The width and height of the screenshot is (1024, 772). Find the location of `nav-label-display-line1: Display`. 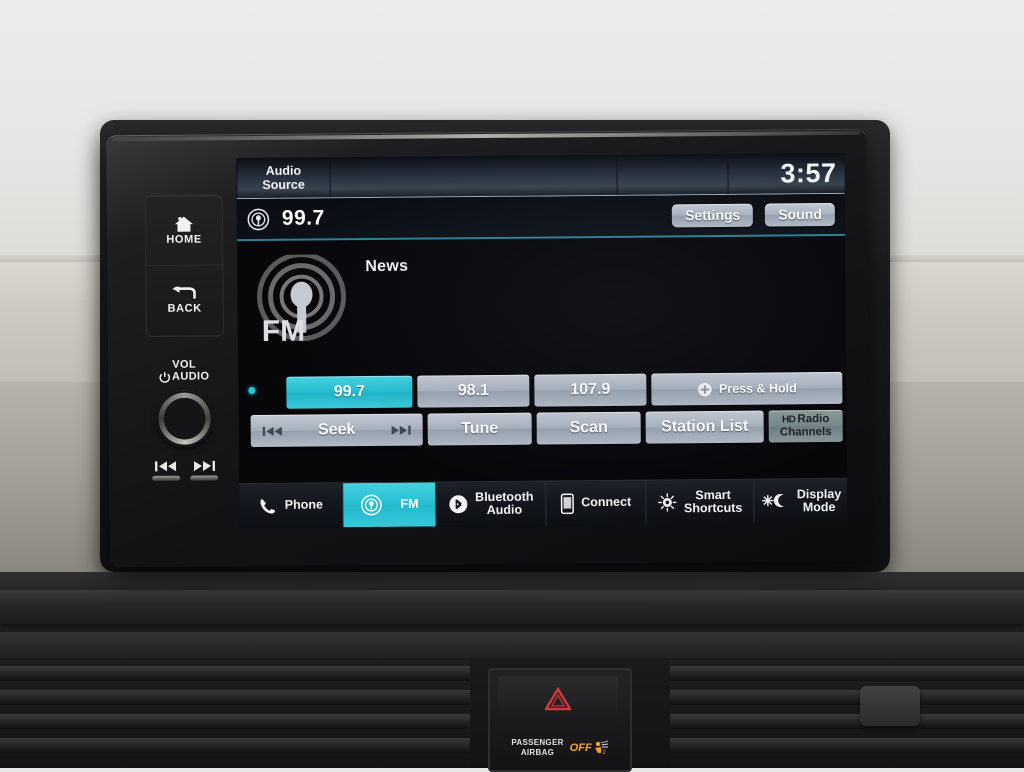

nav-label-display-line1: Display is located at coordinates (819, 493).